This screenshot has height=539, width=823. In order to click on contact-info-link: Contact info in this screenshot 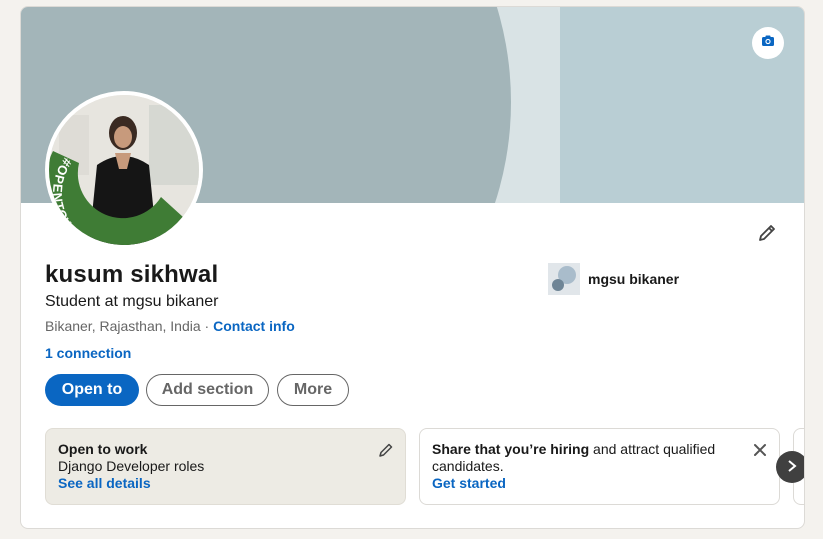, I will do `click(254, 326)`.